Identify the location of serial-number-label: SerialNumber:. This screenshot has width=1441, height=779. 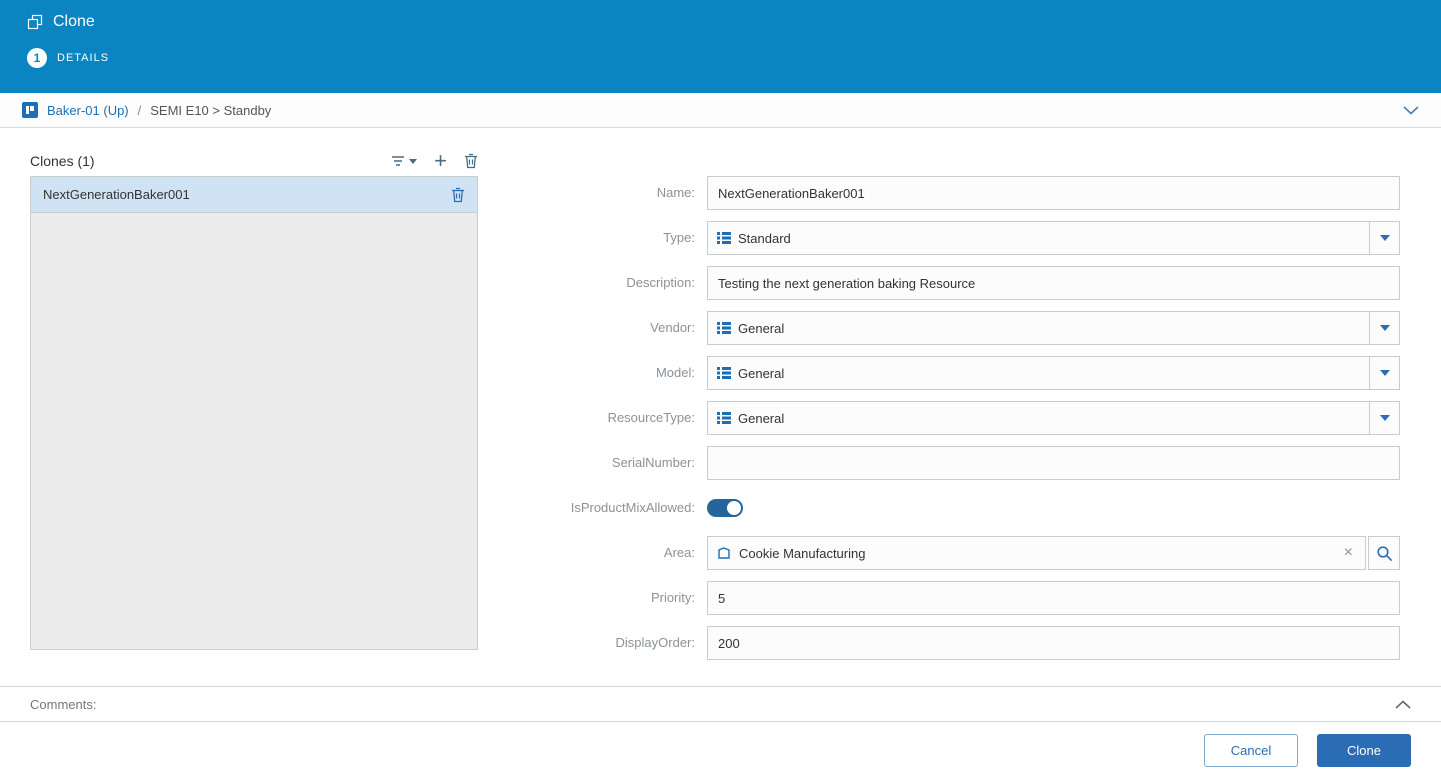
(653, 462).